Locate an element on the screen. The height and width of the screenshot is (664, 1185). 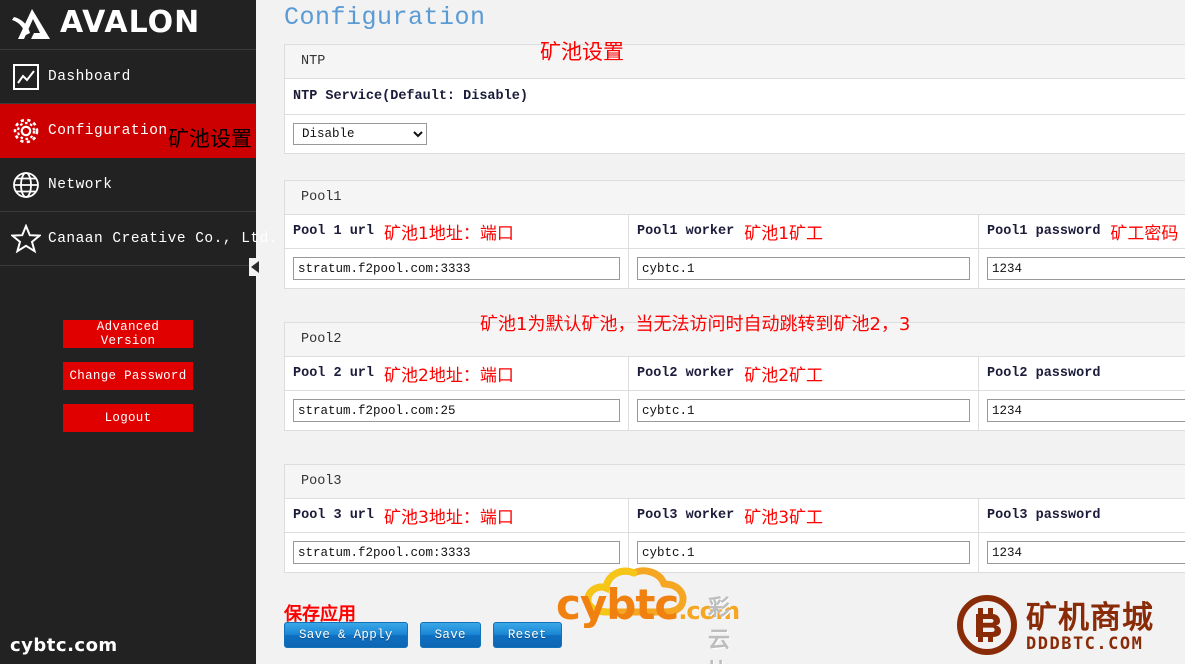
pool1-url-input is located at coordinates (456, 268).